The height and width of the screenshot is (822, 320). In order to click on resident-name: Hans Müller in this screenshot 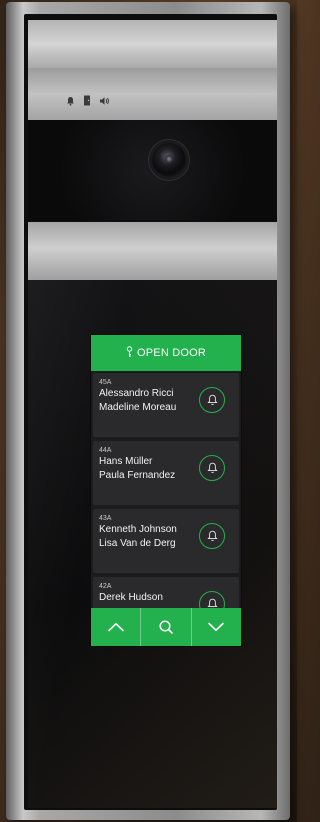, I will do `click(126, 461)`.